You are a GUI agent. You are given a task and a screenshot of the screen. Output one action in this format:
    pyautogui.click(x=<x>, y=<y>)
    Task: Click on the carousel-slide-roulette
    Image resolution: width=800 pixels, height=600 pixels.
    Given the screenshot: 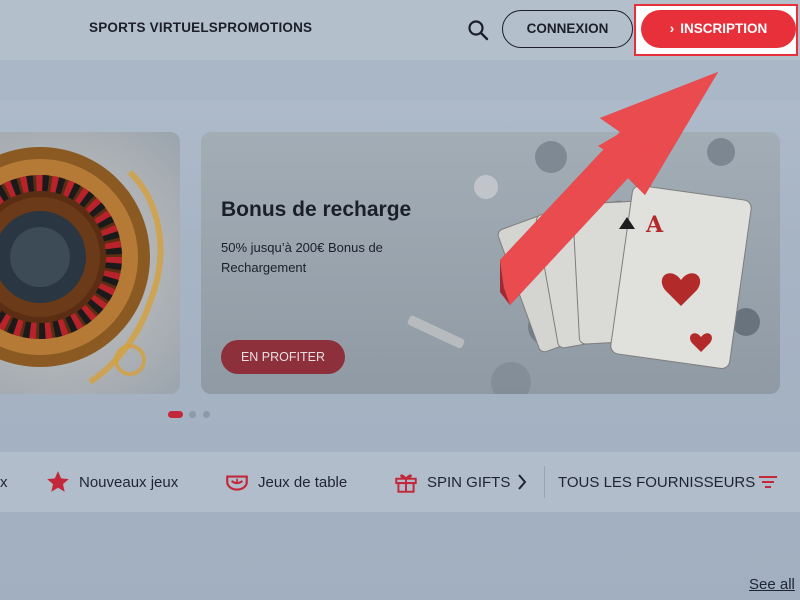 What is the action you would take?
    pyautogui.click(x=90, y=263)
    